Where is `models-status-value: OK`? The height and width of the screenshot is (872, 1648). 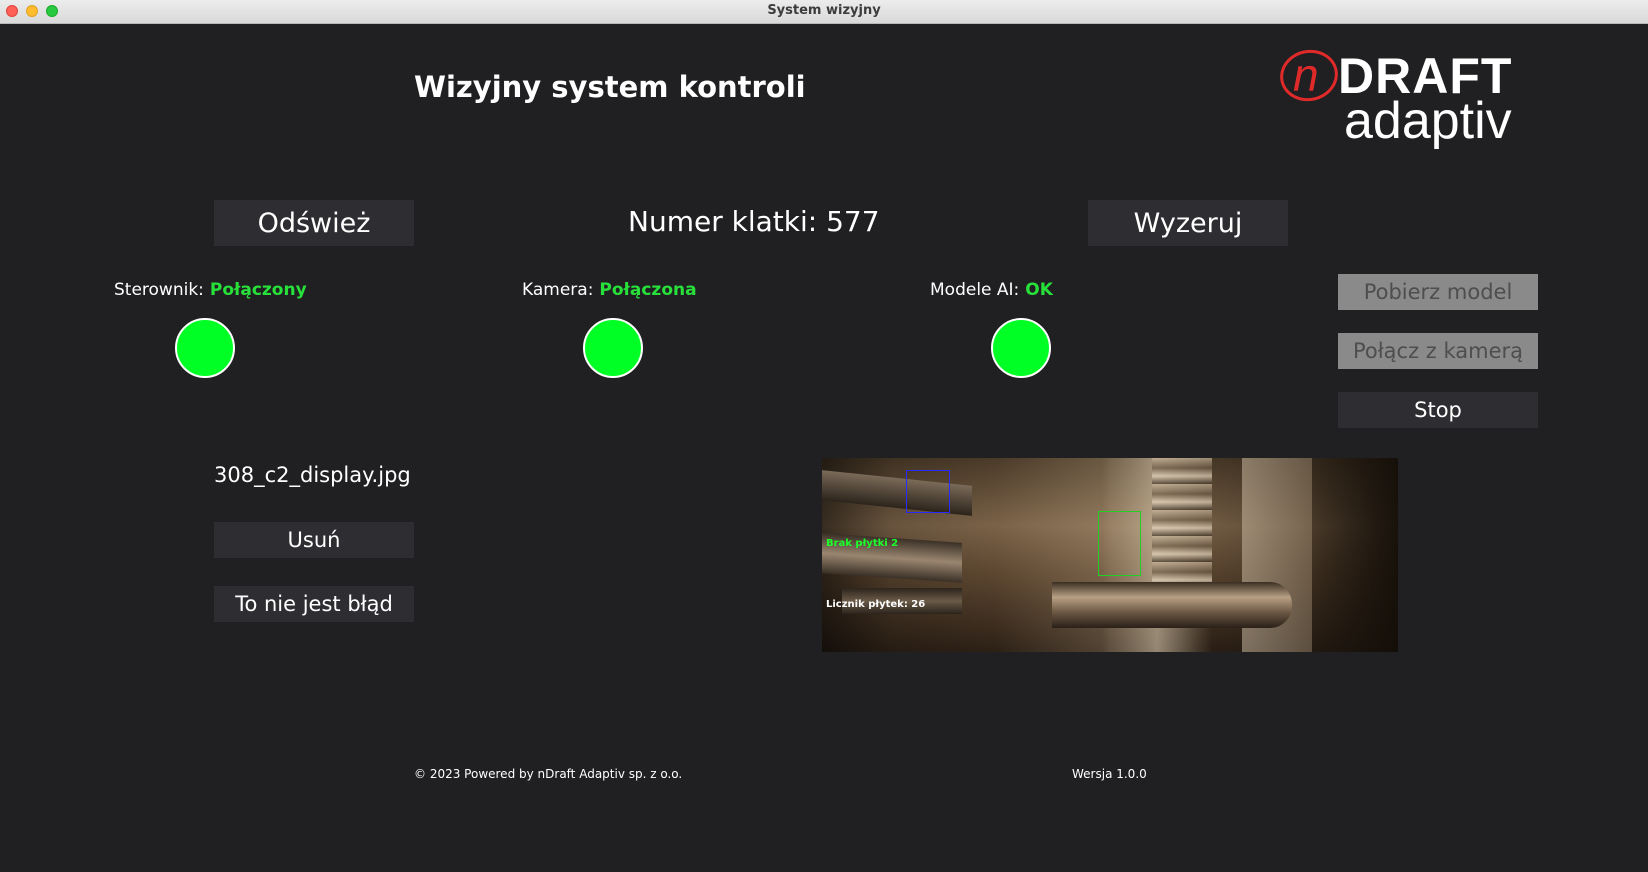
models-status-value: OK is located at coordinates (1039, 290).